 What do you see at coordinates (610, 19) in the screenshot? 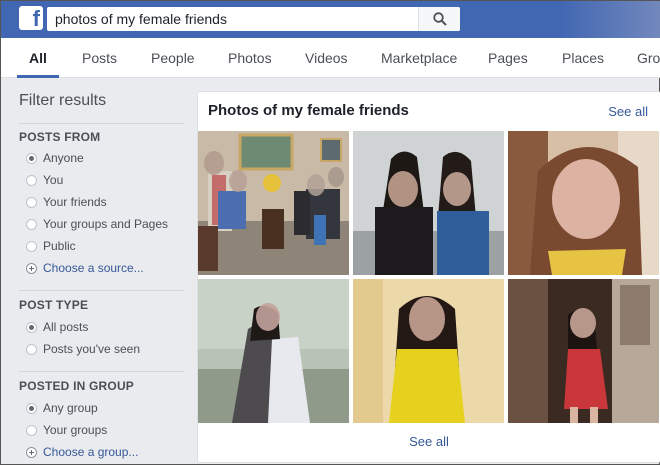
I see `blurred-profile-area` at bounding box center [610, 19].